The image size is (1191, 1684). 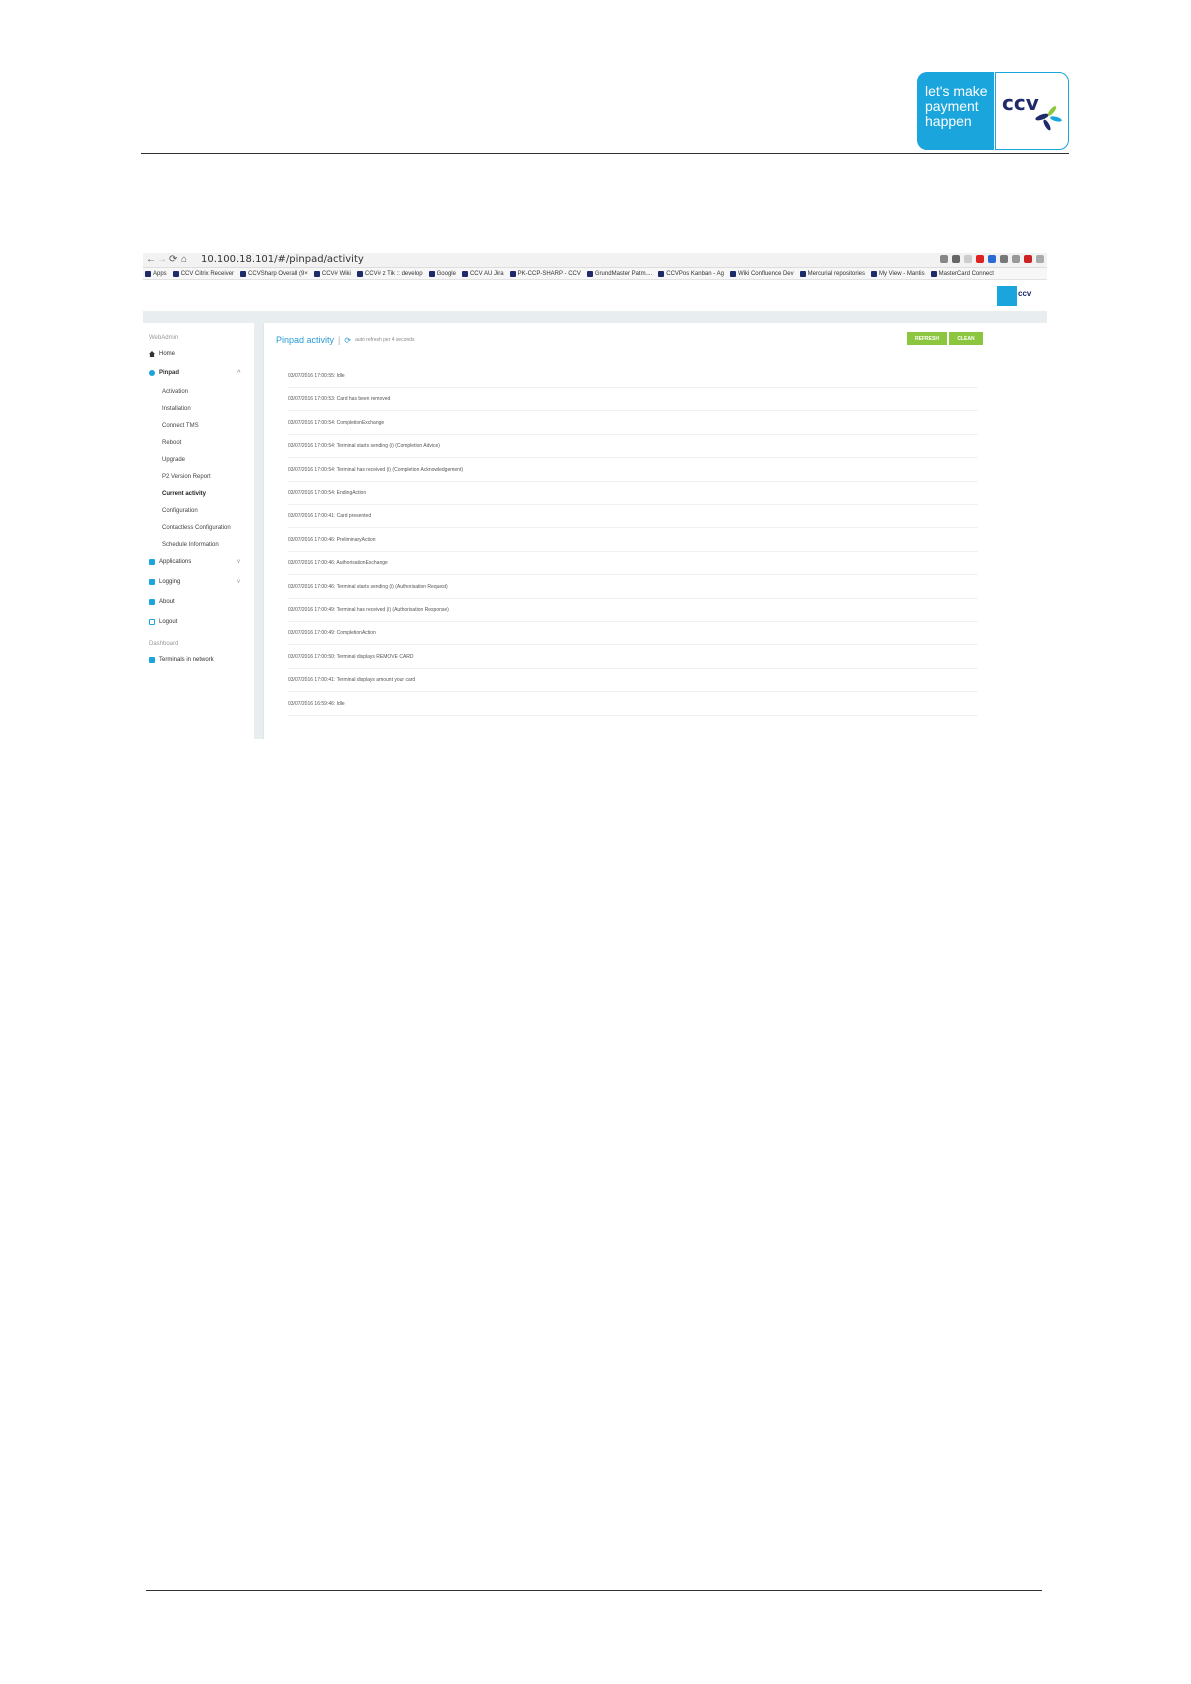 What do you see at coordinates (1040, 259) in the screenshot?
I see `profile-icon` at bounding box center [1040, 259].